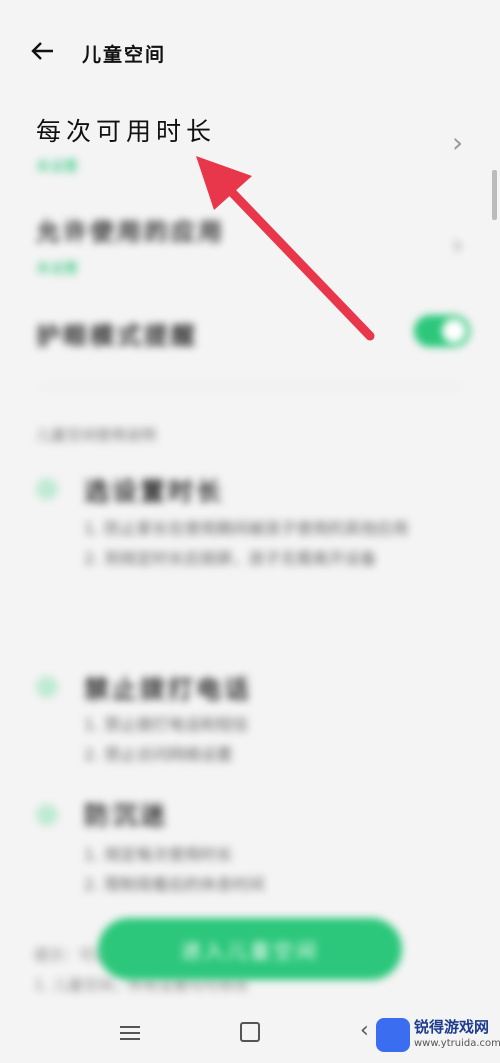  I want to click on divider, so click(250, 386).